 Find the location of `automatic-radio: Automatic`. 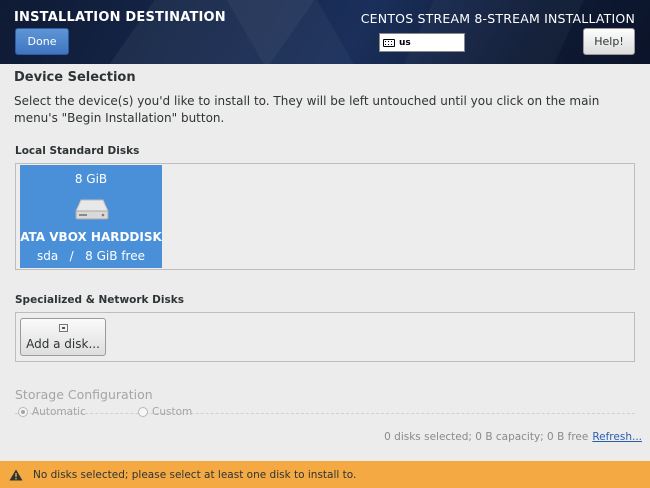

automatic-radio: Automatic is located at coordinates (52, 412).